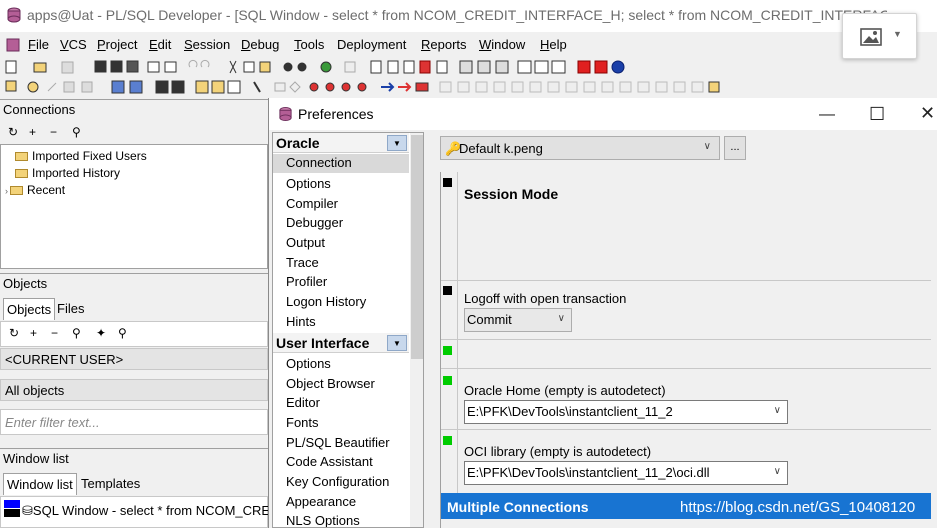  I want to click on toolbar-secondary, so click(468, 87).